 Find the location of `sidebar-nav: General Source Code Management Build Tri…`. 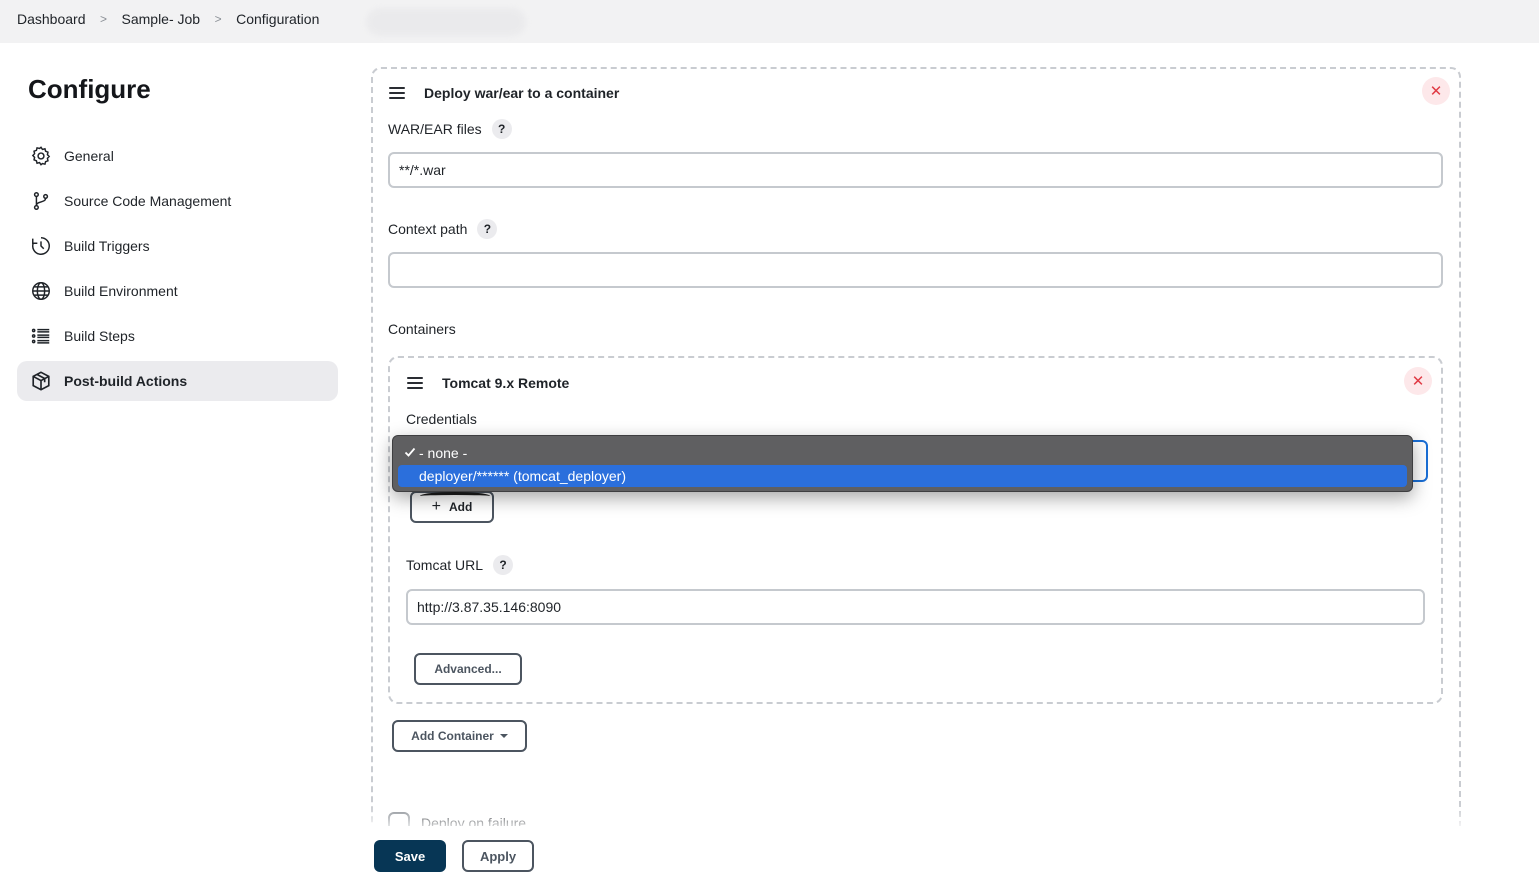

sidebar-nav: General Source Code Management Build Tri… is located at coordinates (177, 271).